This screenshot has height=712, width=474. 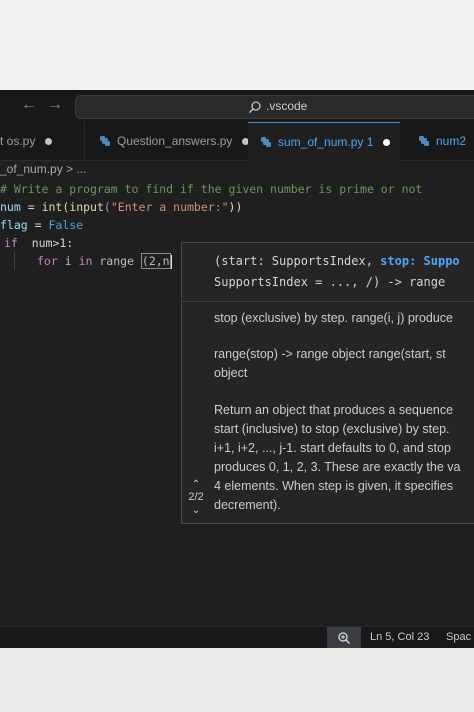 I want to click on token-var: flag, so click(x=14, y=225).